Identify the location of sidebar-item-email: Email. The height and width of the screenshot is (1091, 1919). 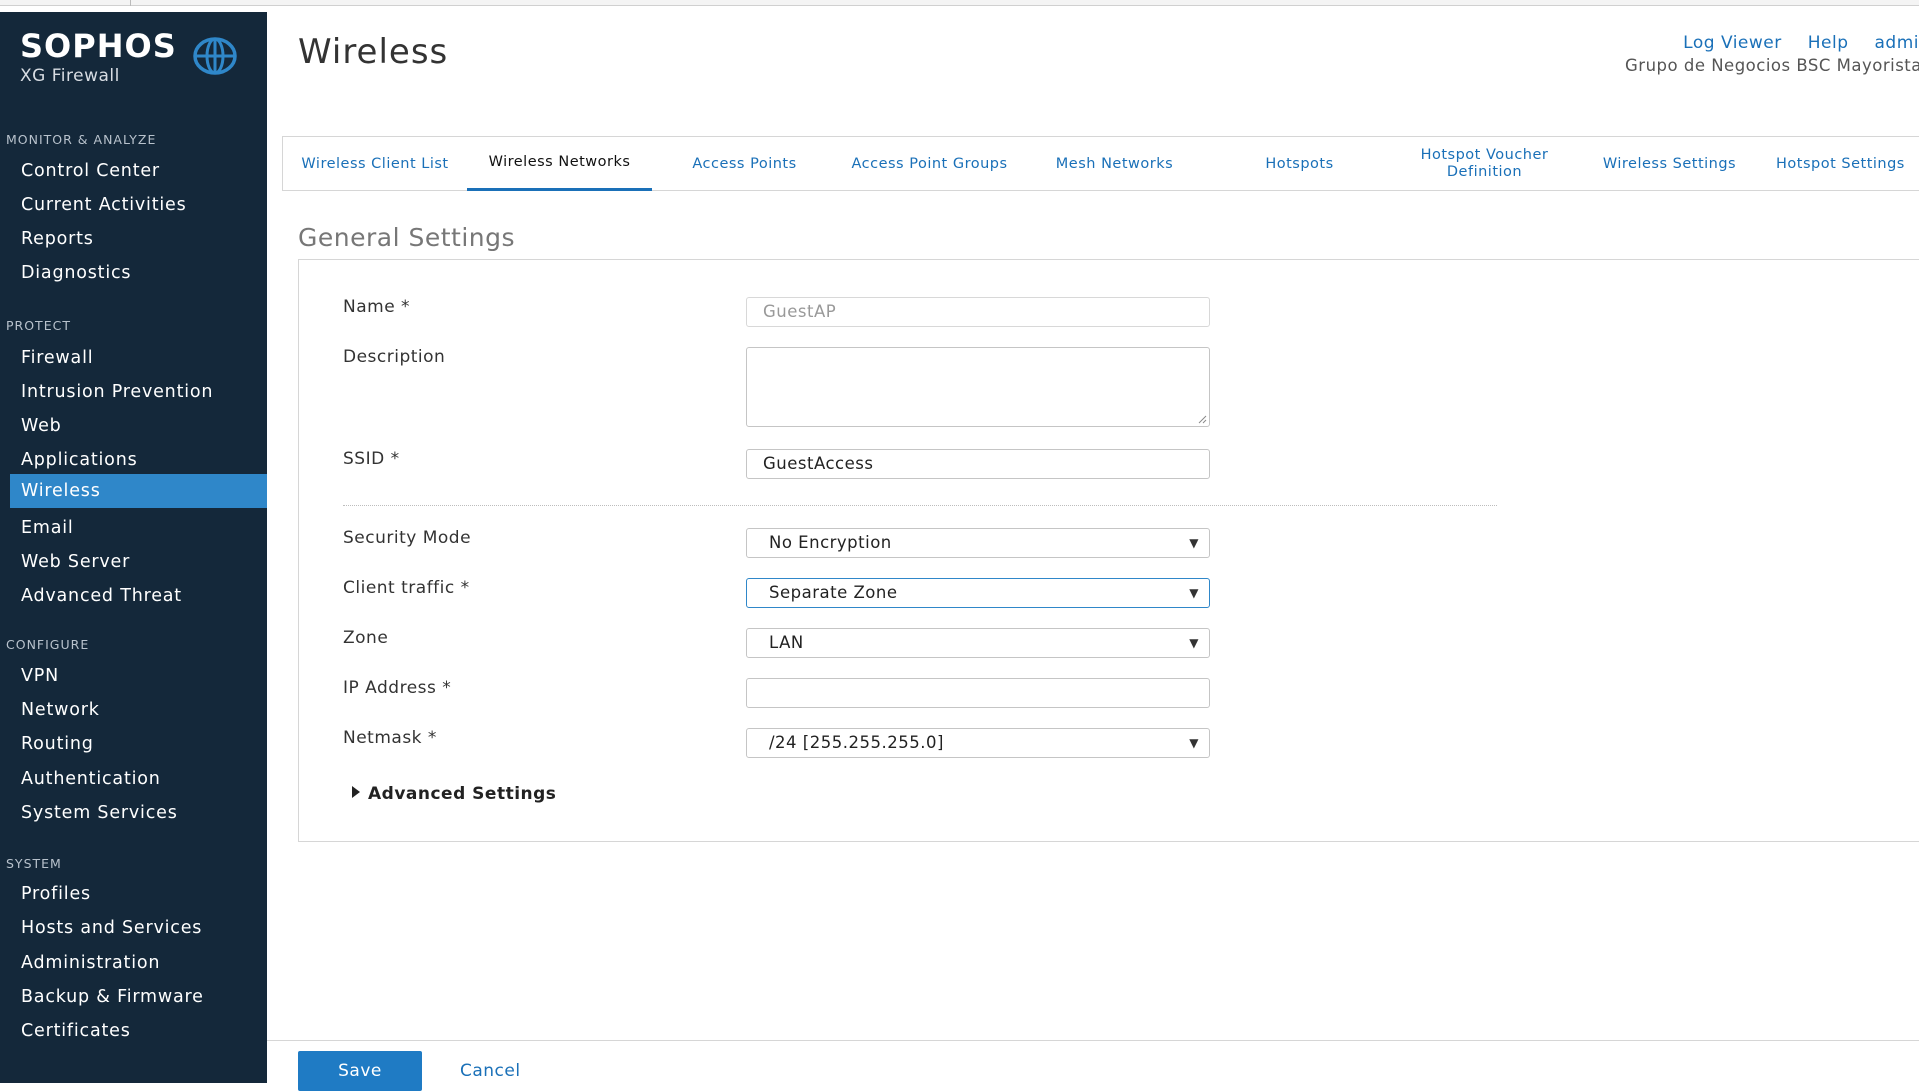
(138, 528).